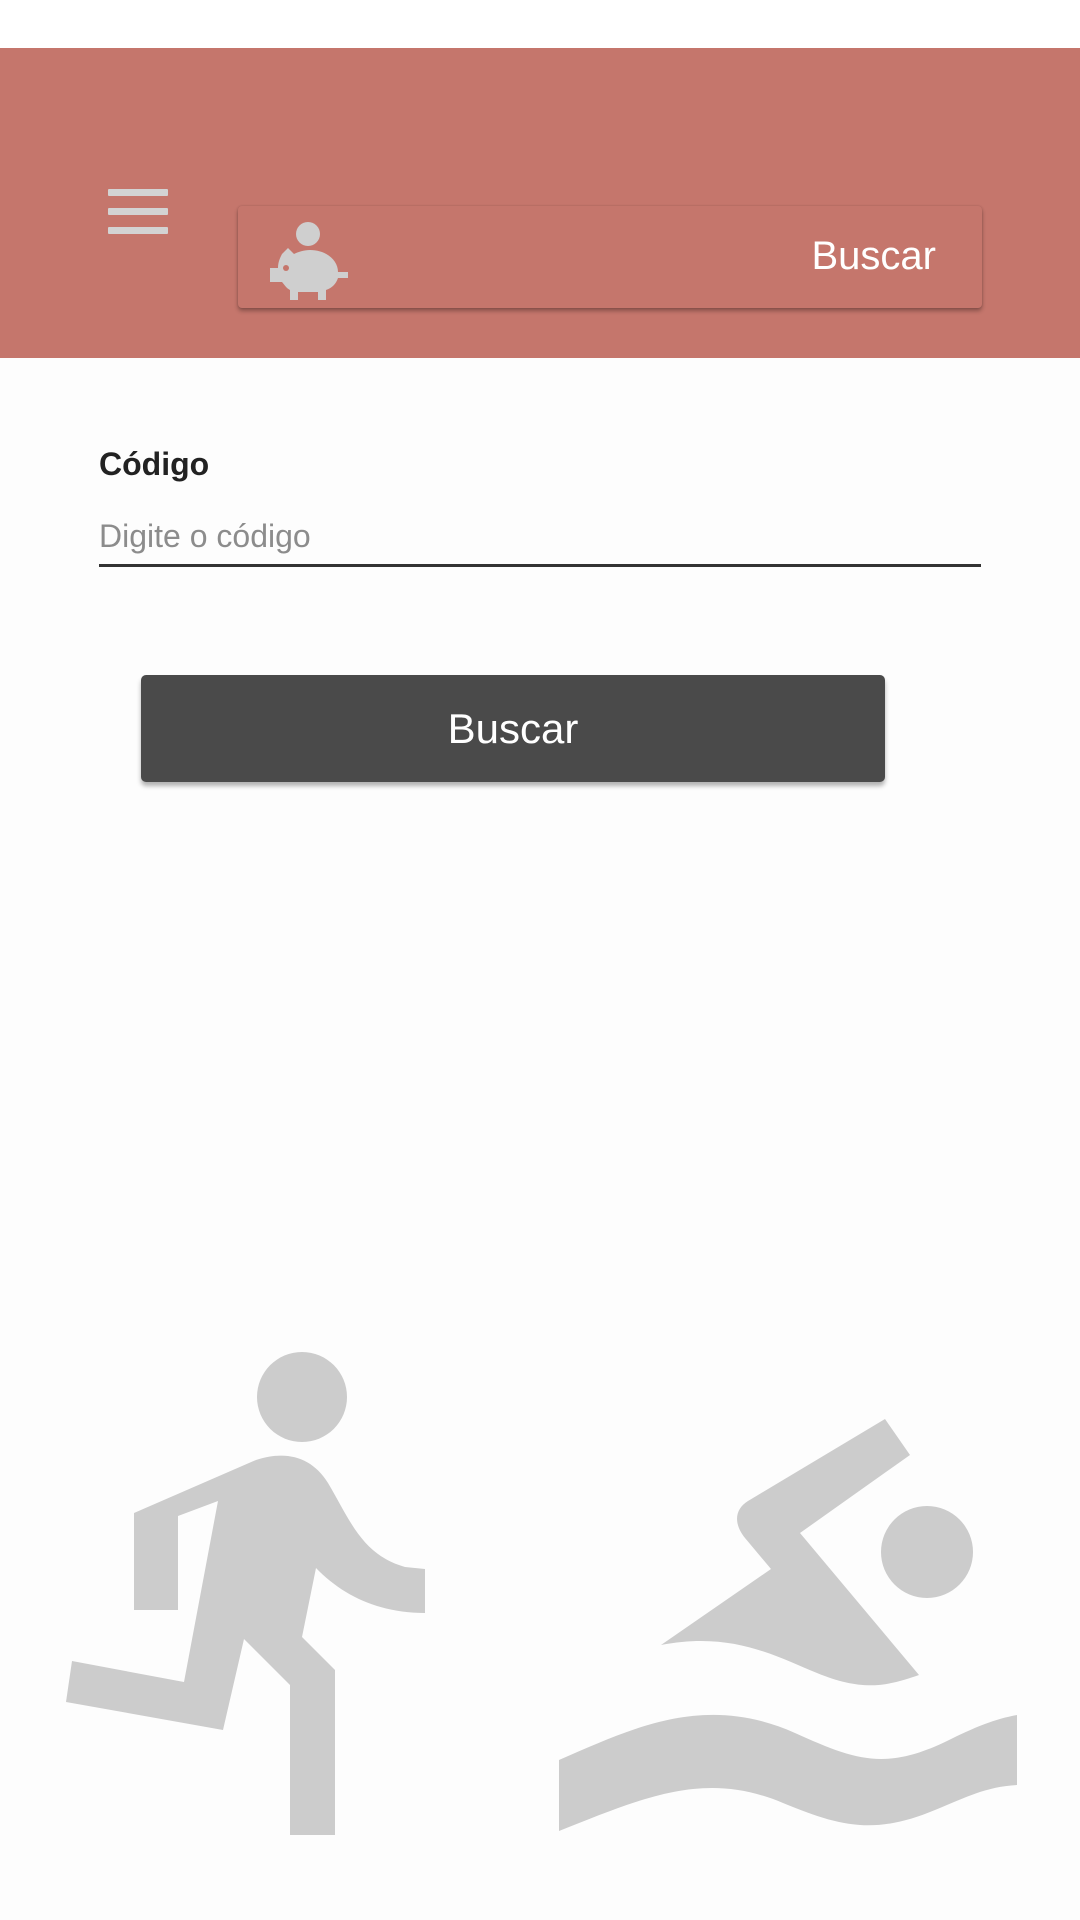  Describe the element at coordinates (154, 464) in the screenshot. I see `code-label: Código` at that location.